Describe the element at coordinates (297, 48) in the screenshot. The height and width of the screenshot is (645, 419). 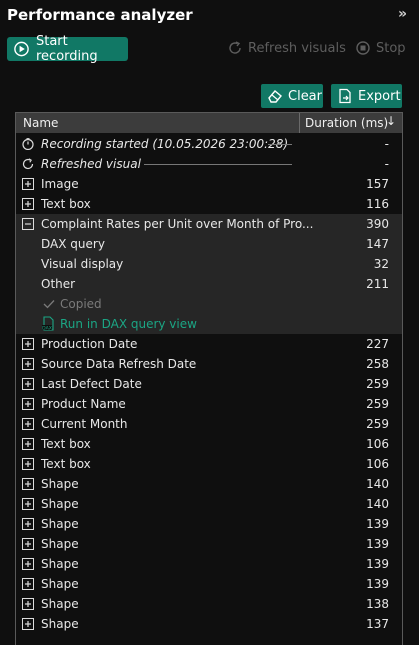
I see `refresh-visuals-label: Refresh visuals` at that location.